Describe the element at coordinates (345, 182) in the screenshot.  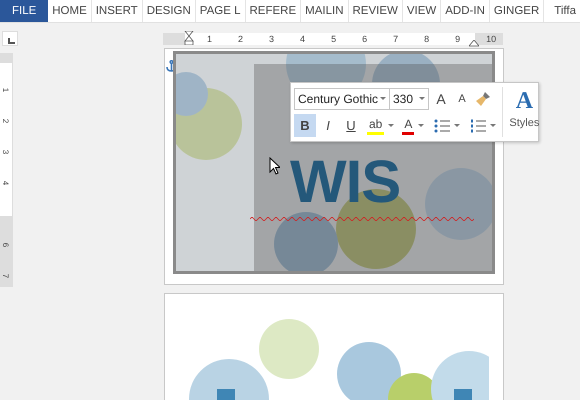
I see `heading-text: WIS` at that location.